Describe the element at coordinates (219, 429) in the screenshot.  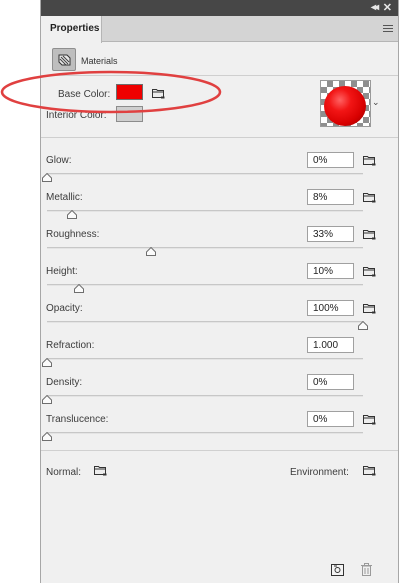
I see `property-row: Translucence: 0%` at that location.